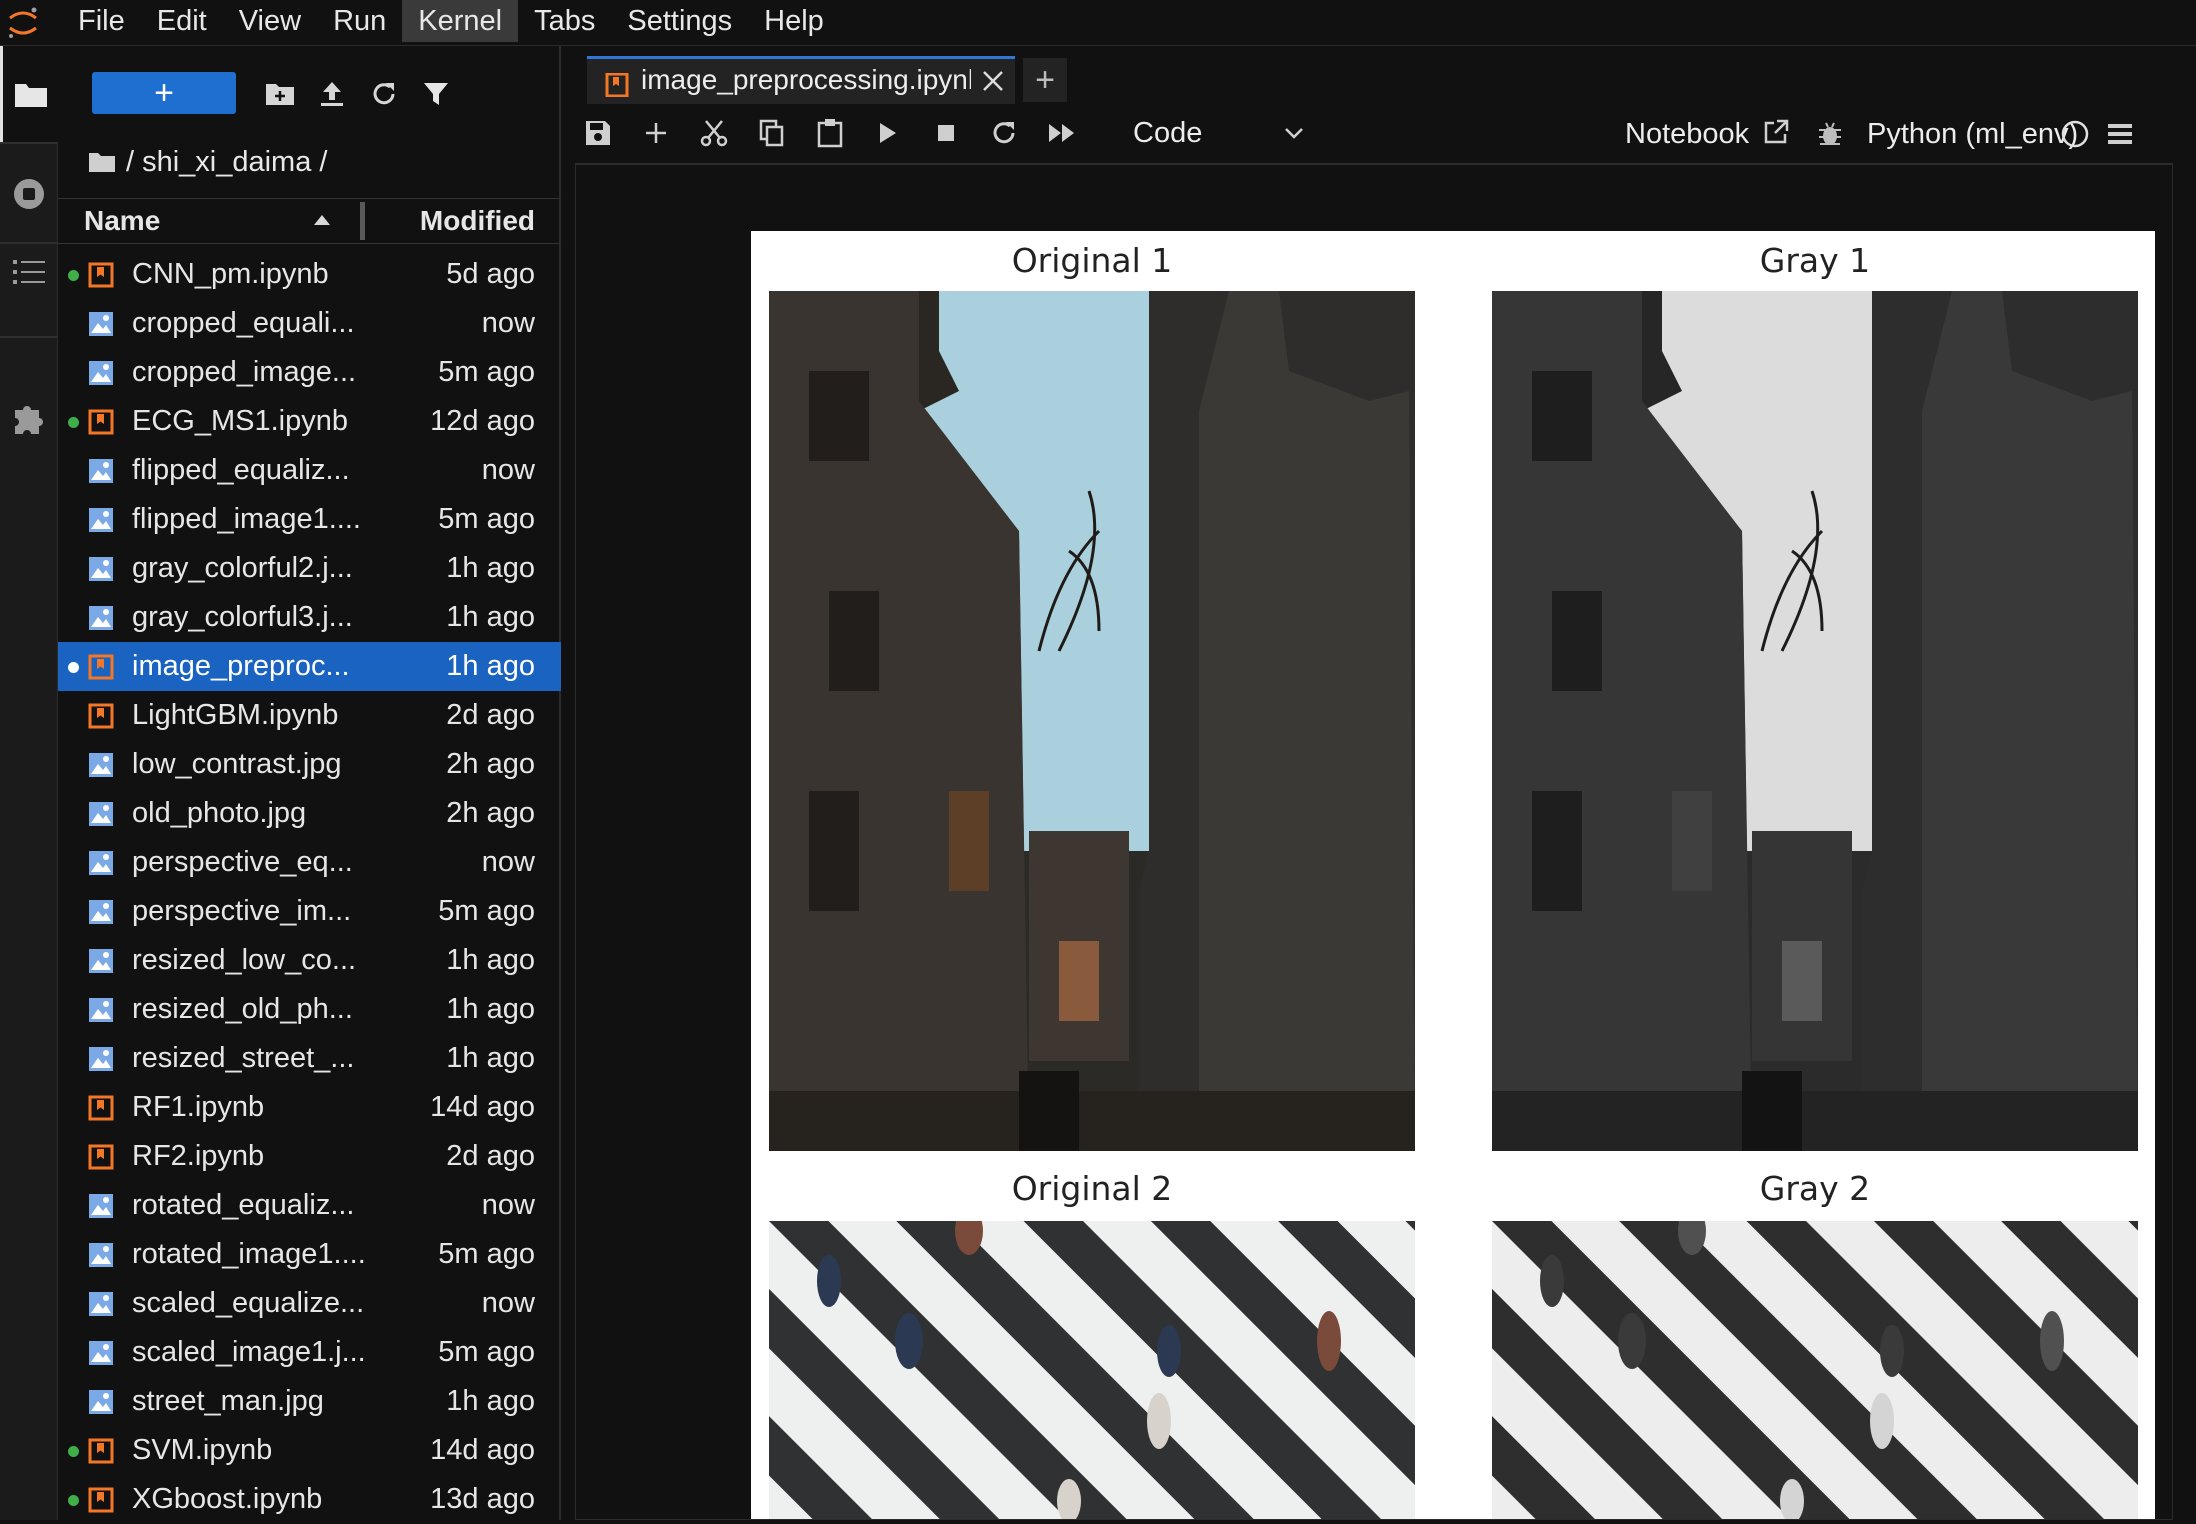 The image size is (2196, 1524). Describe the element at coordinates (598, 133) in the screenshot. I see `save-button` at that location.